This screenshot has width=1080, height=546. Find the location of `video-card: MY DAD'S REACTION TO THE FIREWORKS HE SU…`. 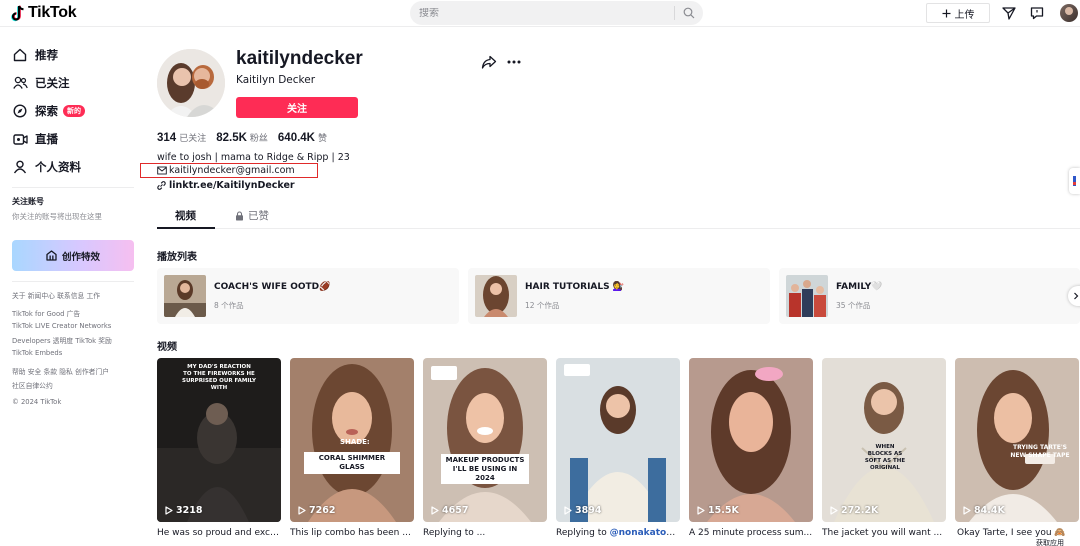

video-card: MY DAD'S REACTION TO THE FIREWORKS HE SU… is located at coordinates (219, 440).